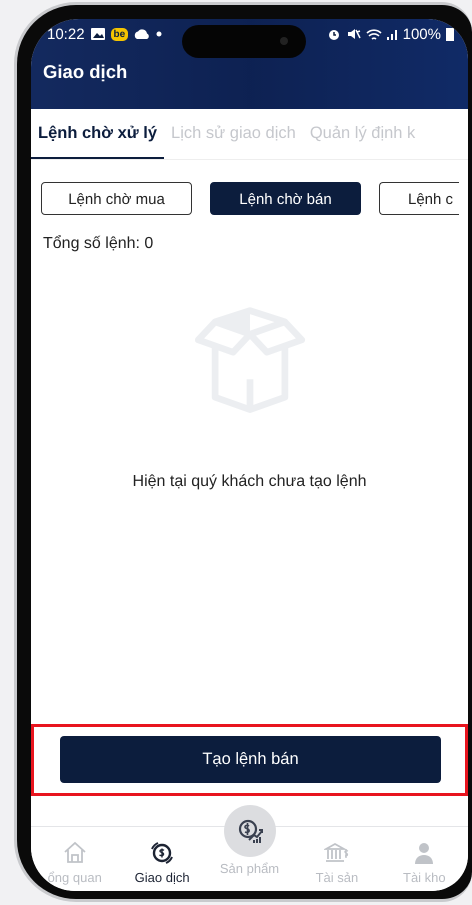  I want to click on filter-button: Lệnh chờ bán, so click(285, 198).